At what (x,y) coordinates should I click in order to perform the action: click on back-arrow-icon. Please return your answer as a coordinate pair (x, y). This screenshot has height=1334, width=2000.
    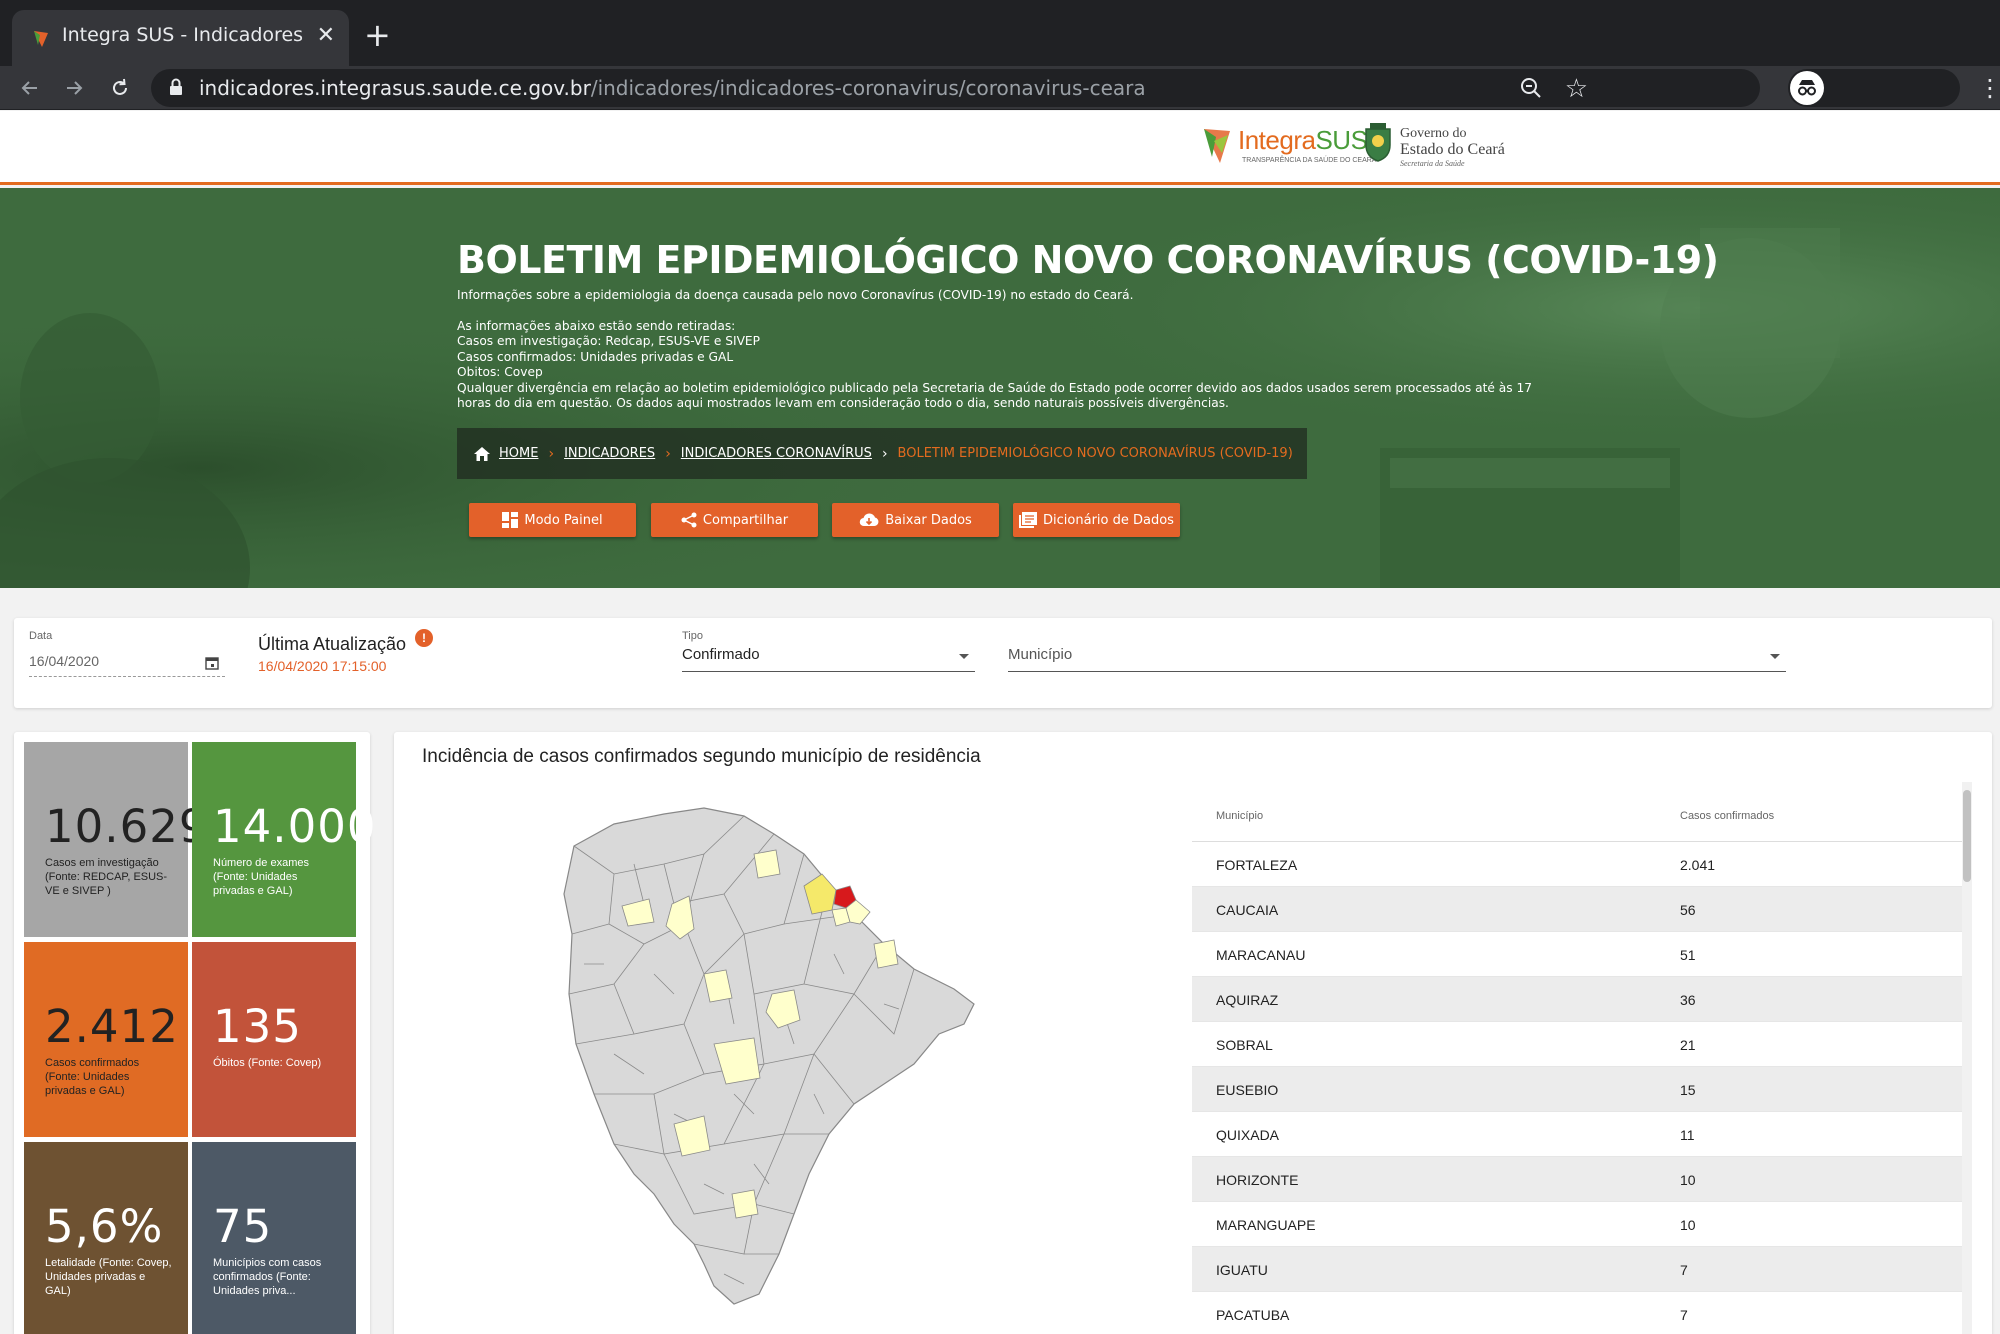
    Looking at the image, I should click on (30, 88).